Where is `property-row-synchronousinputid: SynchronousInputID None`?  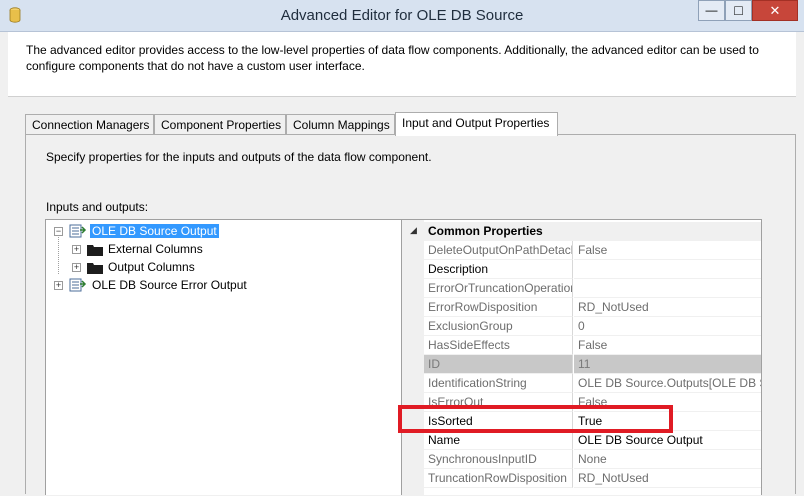
property-row-synchronousinputid: SynchronousInputID None is located at coordinates (581, 459).